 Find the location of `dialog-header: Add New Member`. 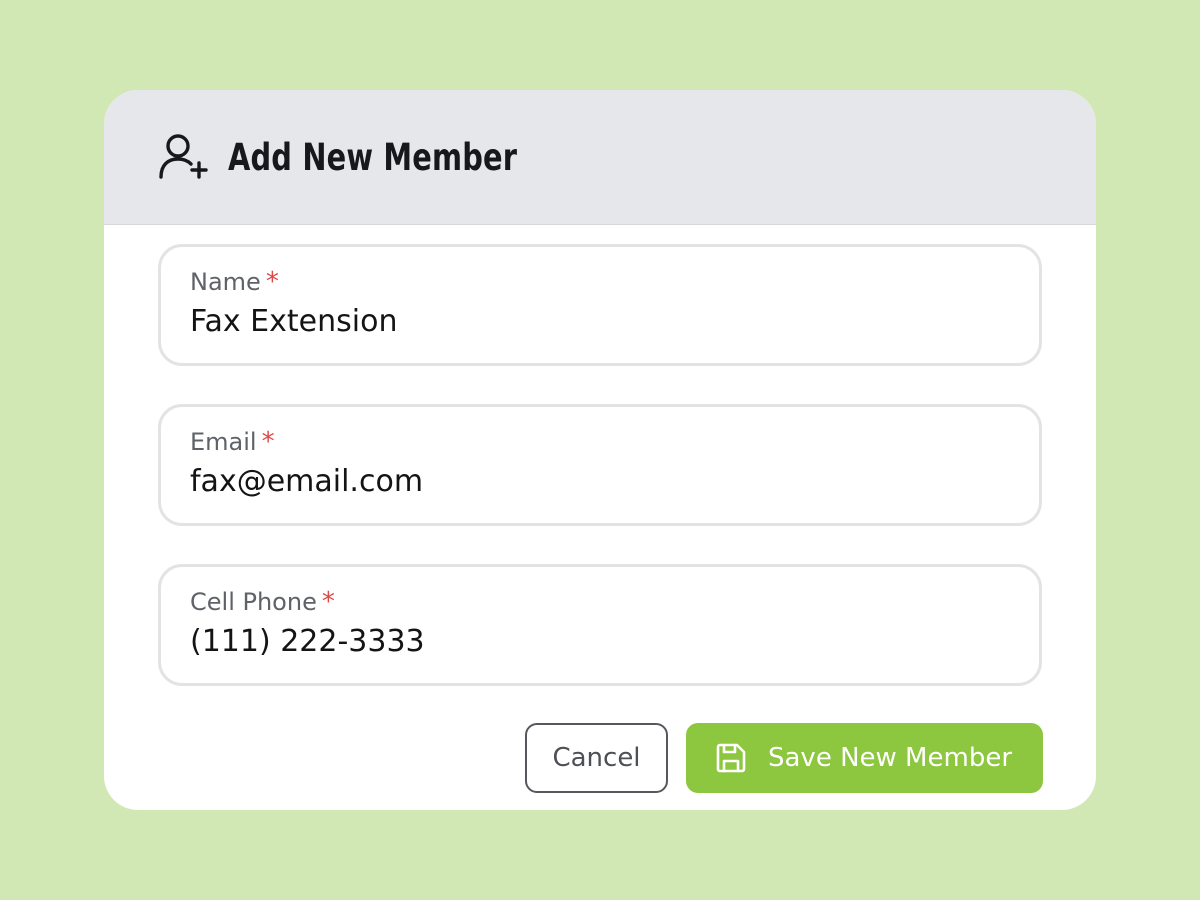

dialog-header: Add New Member is located at coordinates (600, 157).